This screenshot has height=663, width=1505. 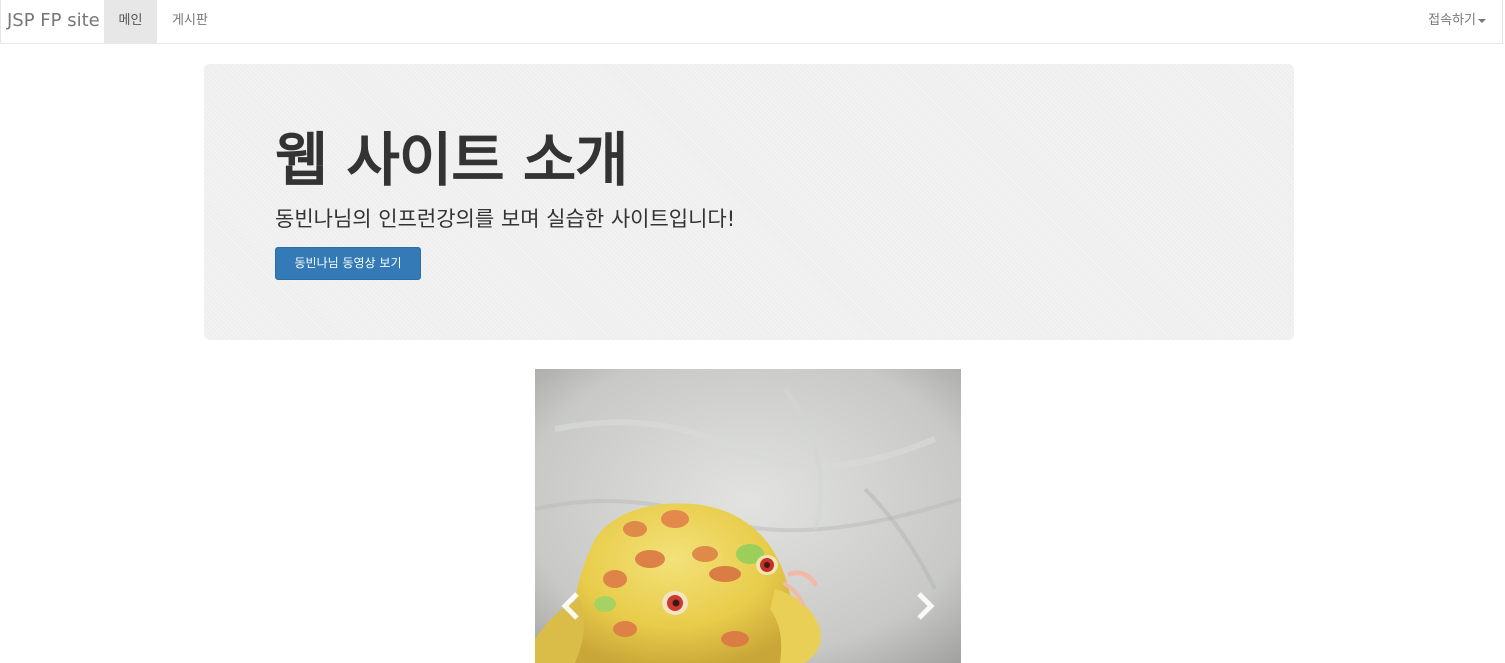 What do you see at coordinates (130, 21) in the screenshot?
I see `nav-item-main: 메인` at bounding box center [130, 21].